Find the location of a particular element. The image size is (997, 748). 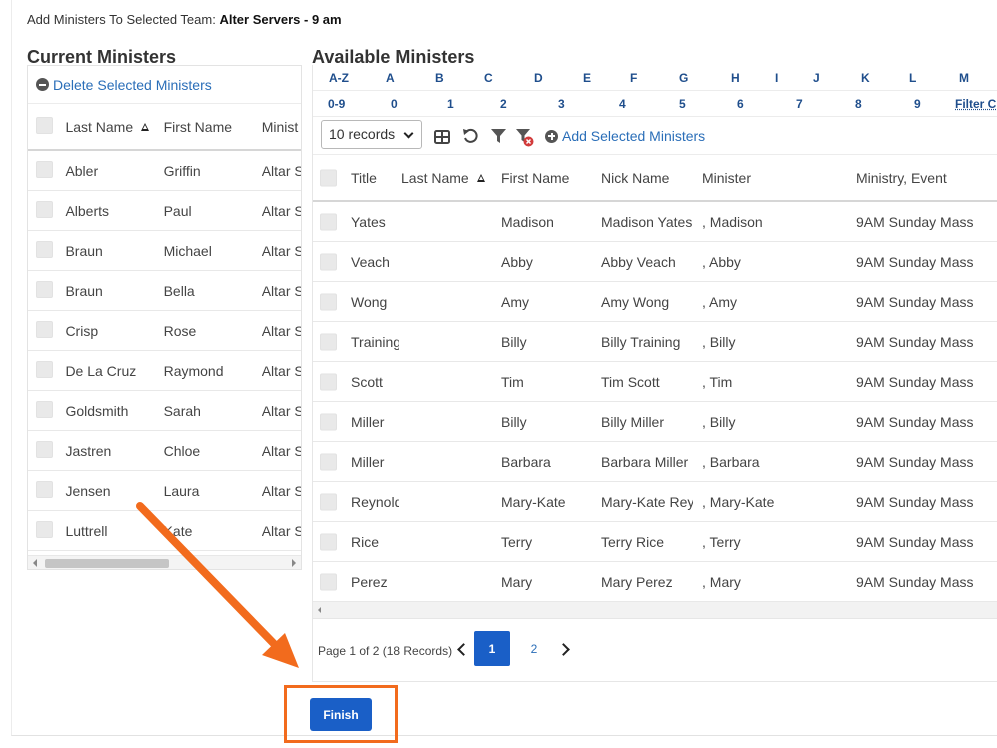

alpha-filter-k: K is located at coordinates (865, 78).